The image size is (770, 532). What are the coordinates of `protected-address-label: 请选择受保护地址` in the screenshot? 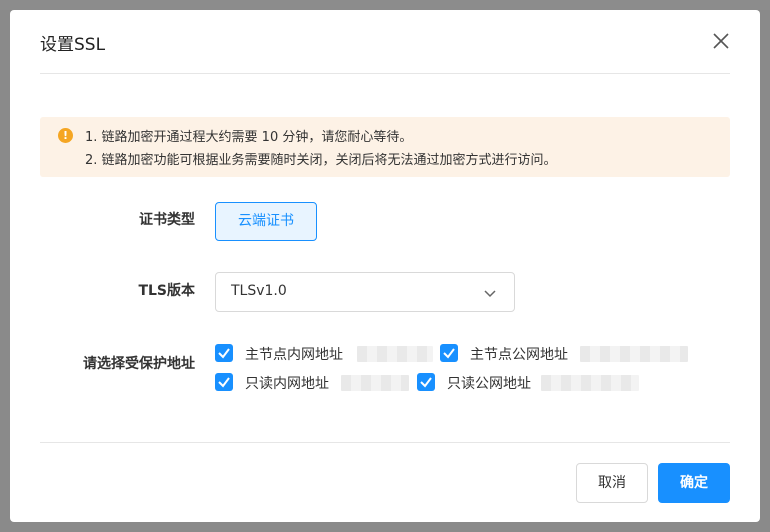 It's located at (139, 364).